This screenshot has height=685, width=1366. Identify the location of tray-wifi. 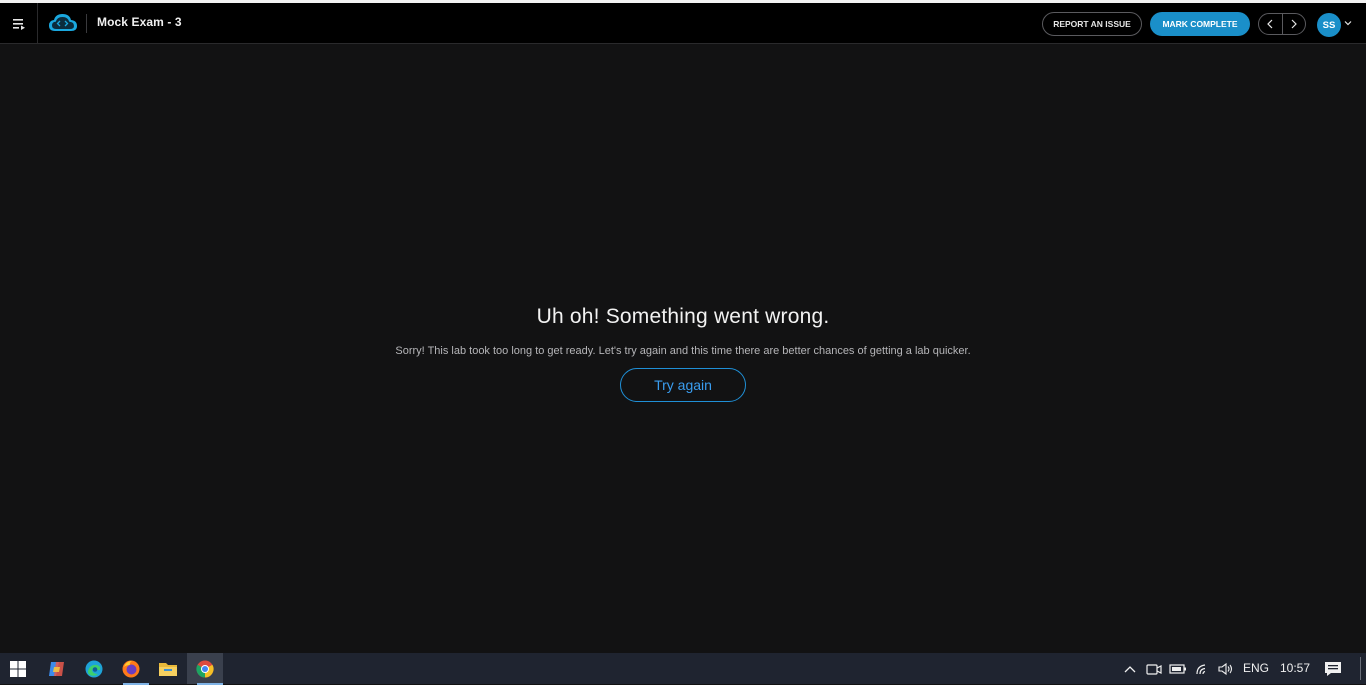
(1203, 669).